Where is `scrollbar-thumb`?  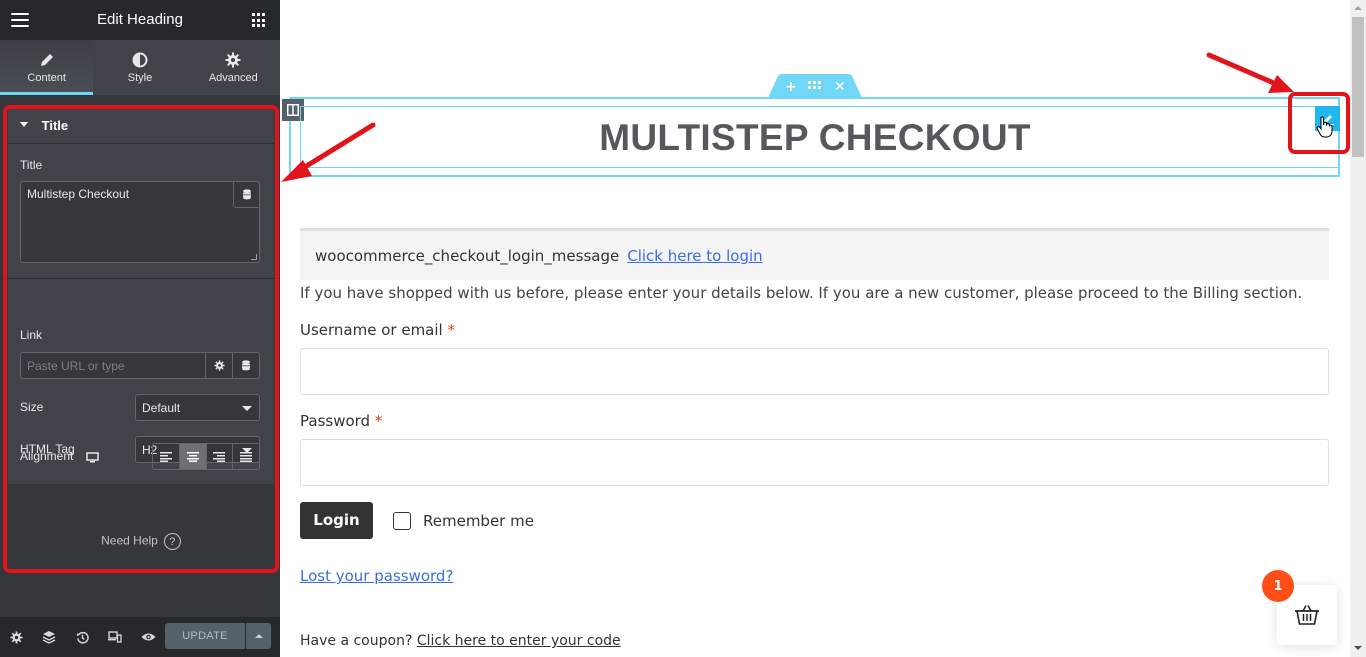
scrollbar-thumb is located at coordinates (1358, 87).